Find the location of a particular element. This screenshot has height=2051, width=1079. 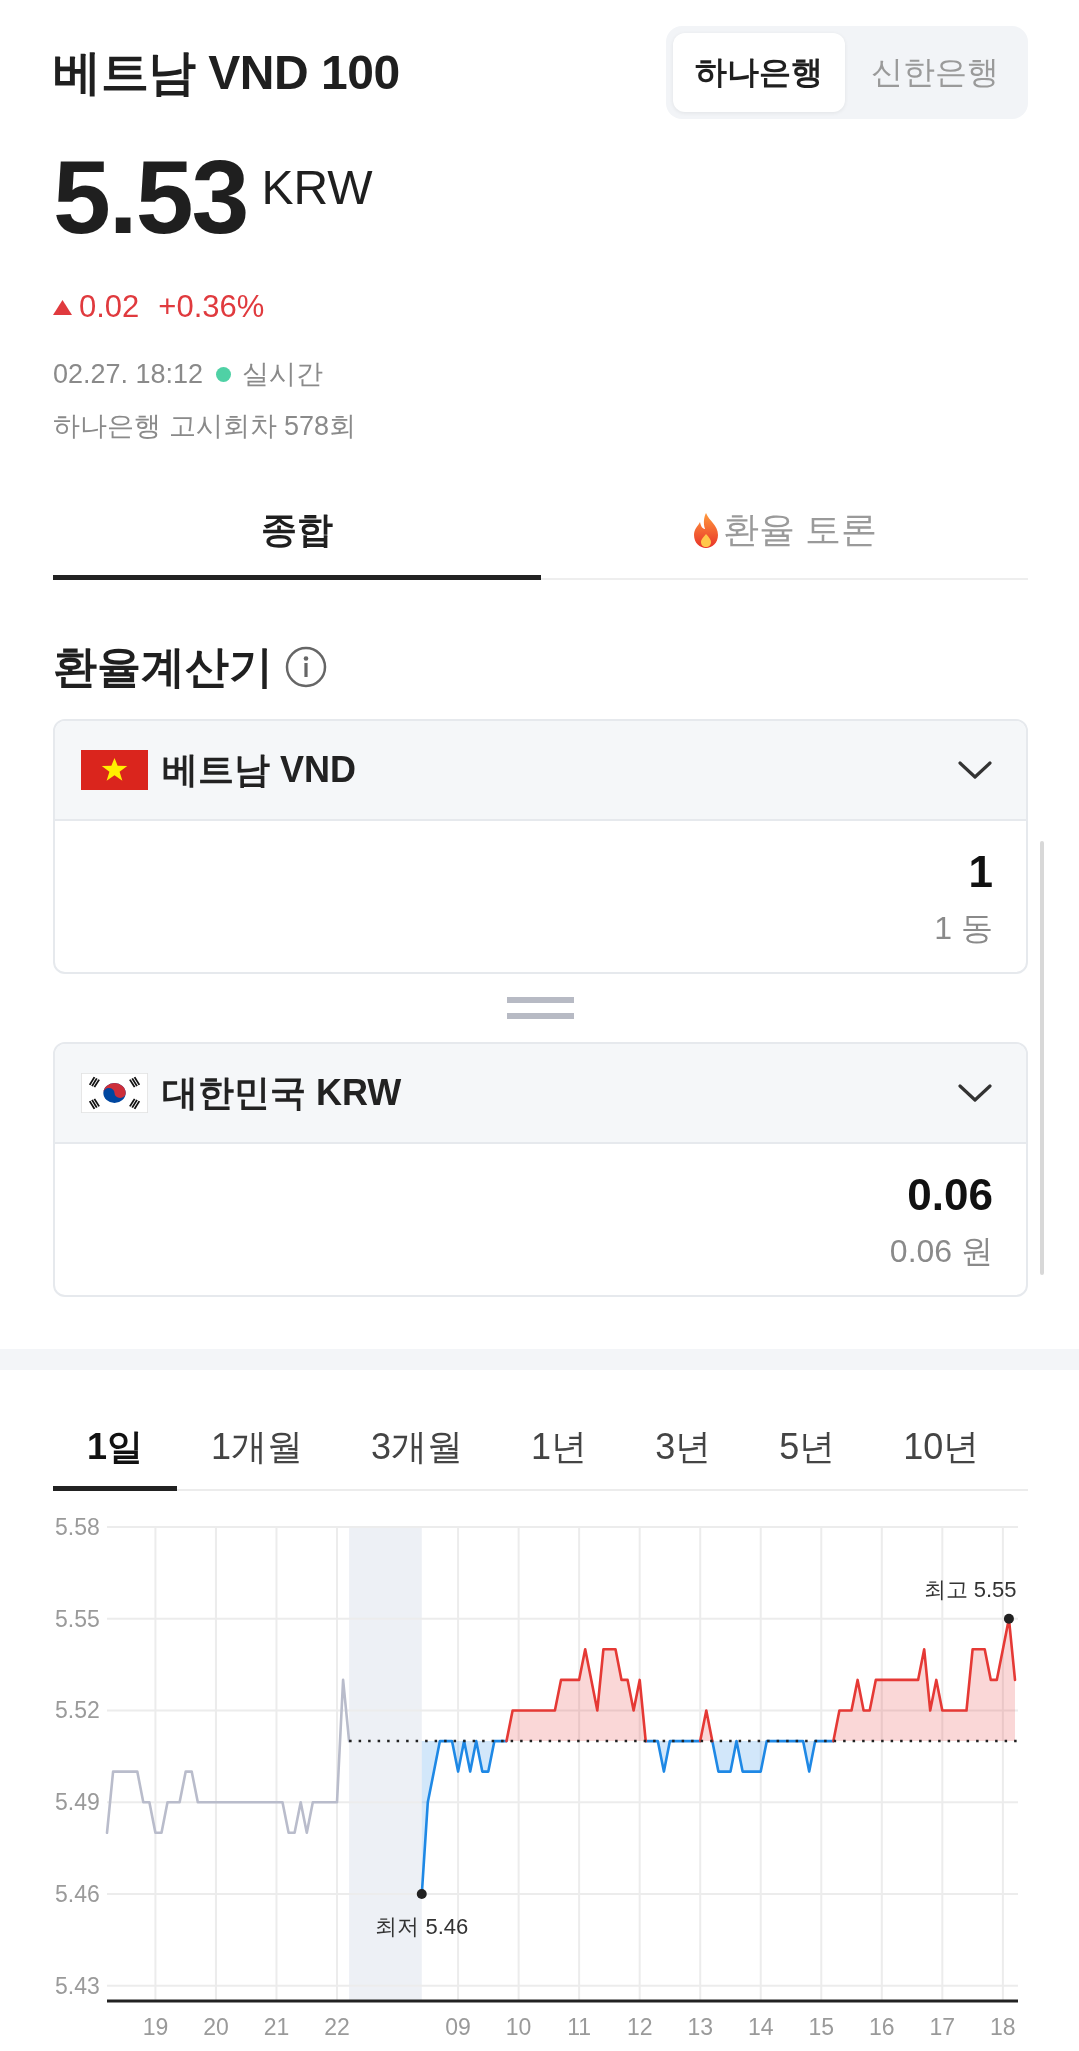

bank-tab: 하나은행 is located at coordinates (759, 72).